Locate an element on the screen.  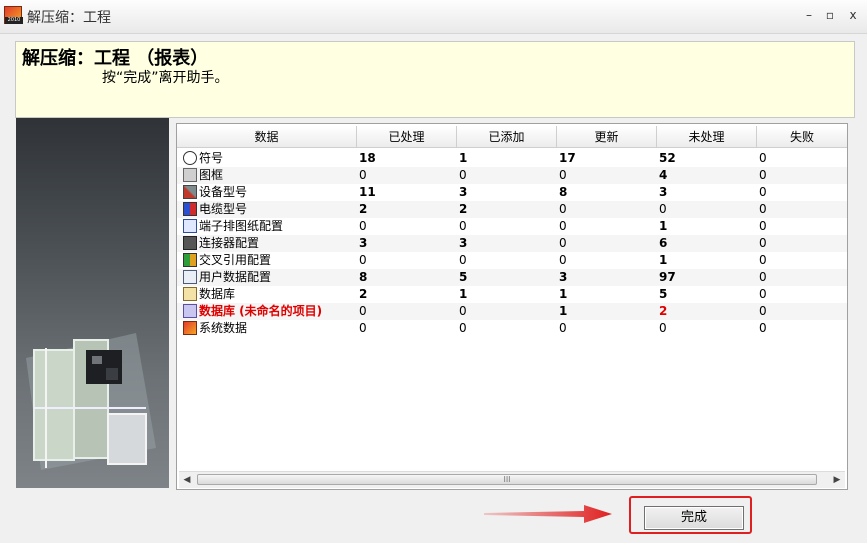
row-unprocessed-cell: 97 is located at coordinates (667, 277).